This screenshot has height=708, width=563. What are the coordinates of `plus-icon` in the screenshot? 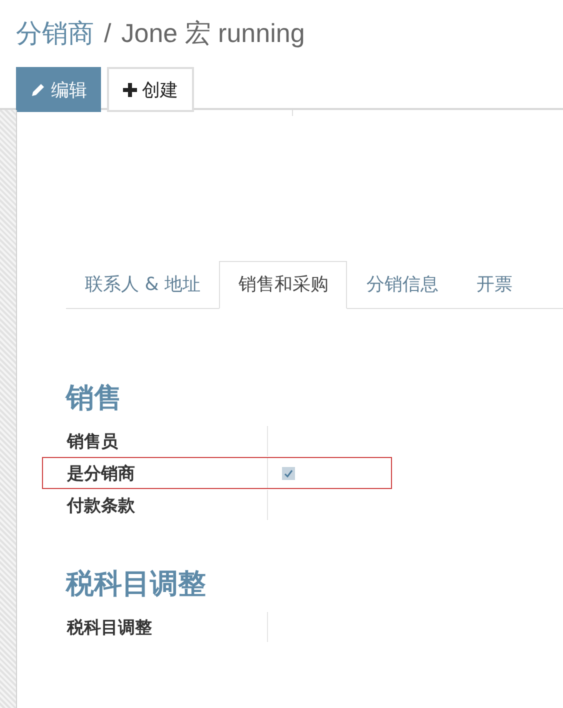 It's located at (130, 89).